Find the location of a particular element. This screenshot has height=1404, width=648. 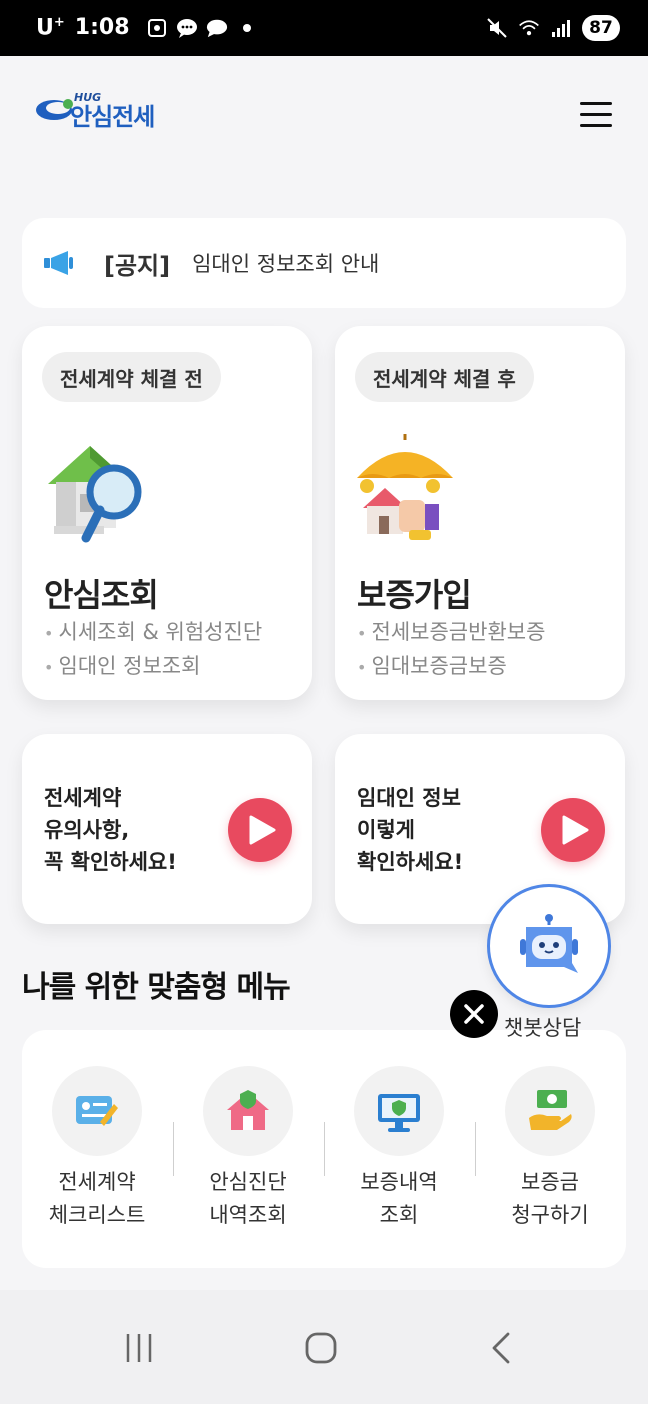

battery-indicator: 87 is located at coordinates (601, 28).